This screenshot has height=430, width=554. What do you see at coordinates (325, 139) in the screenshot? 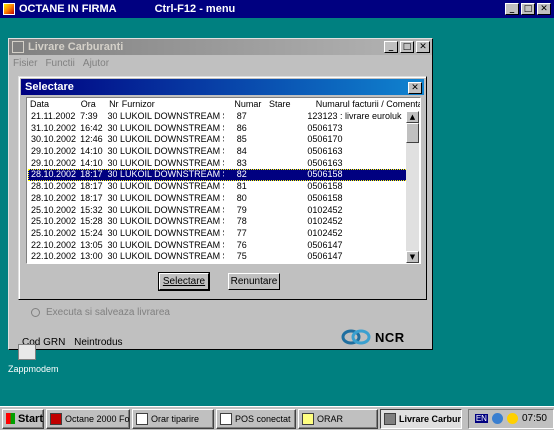
I see `cell-factura: 0506170` at bounding box center [325, 139].